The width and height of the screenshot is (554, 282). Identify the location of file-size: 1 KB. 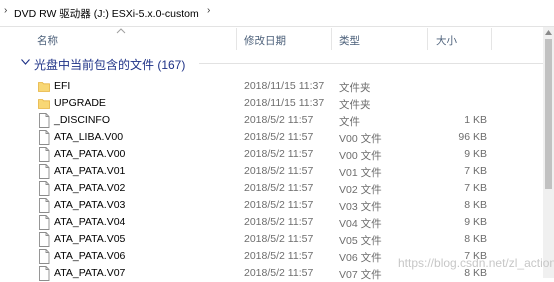
(475, 120).